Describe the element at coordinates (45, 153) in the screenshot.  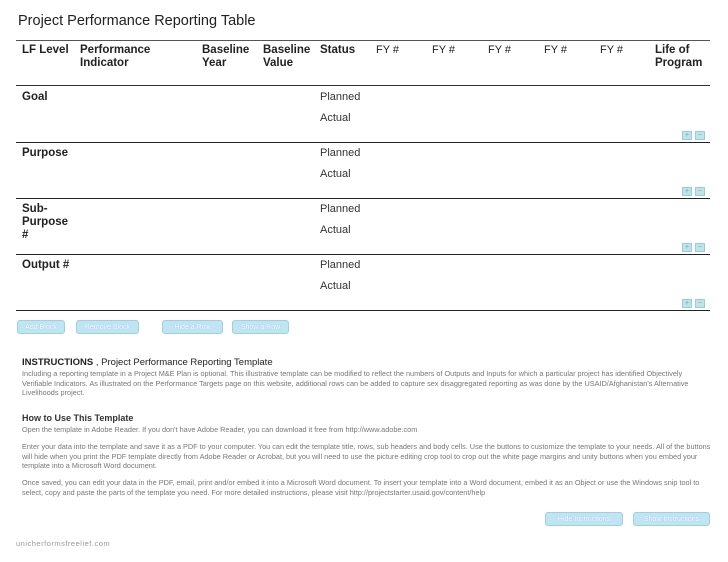
I see `row-purpose-level: Purpose` at that location.